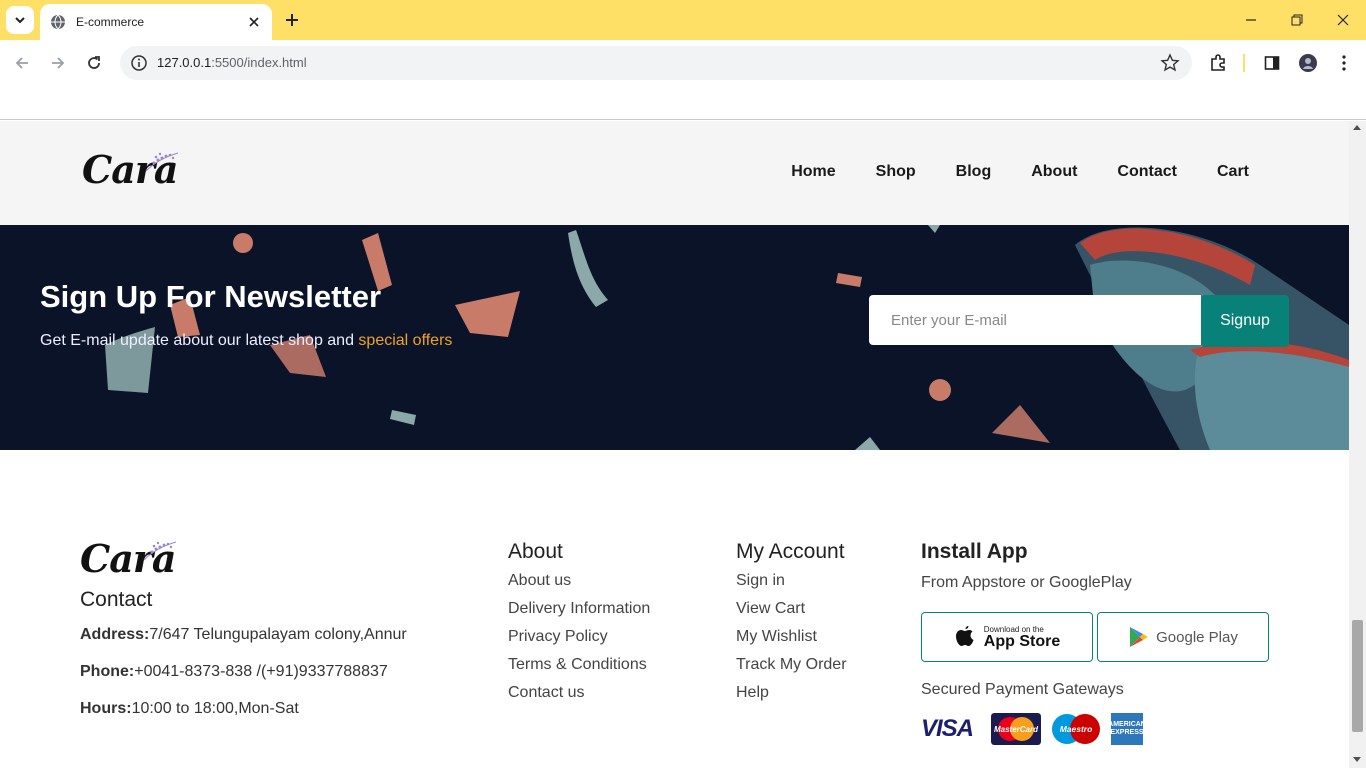 This screenshot has height=768, width=1366. What do you see at coordinates (1272, 63) in the screenshot?
I see `side-panel-icon` at bounding box center [1272, 63].